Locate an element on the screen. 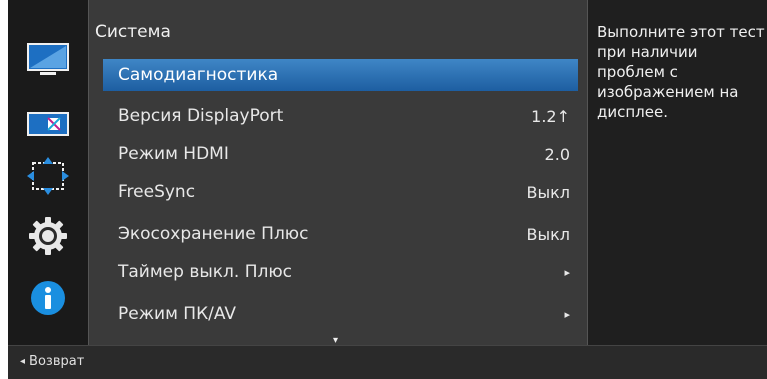 Image resolution: width=767 pixels, height=379 pixels. panel-title: Система is located at coordinates (133, 32).